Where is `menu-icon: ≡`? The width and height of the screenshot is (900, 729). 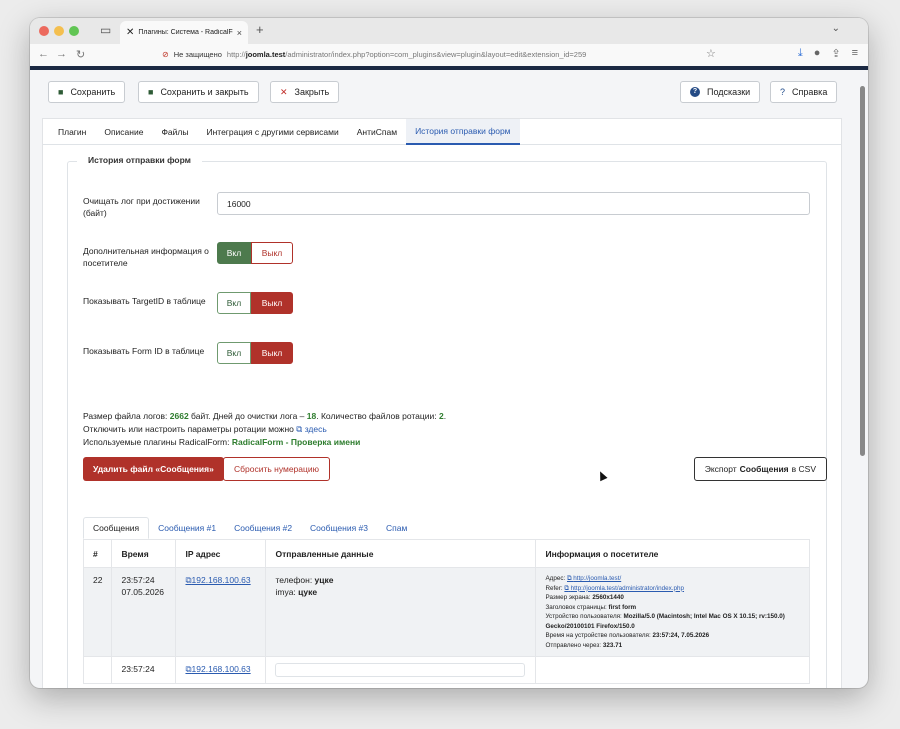
menu-icon: ≡ is located at coordinates (855, 53).